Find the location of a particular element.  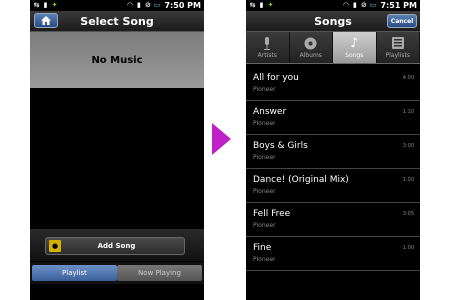

bottom-tabs: Playlist Now Playing is located at coordinates (117, 273).